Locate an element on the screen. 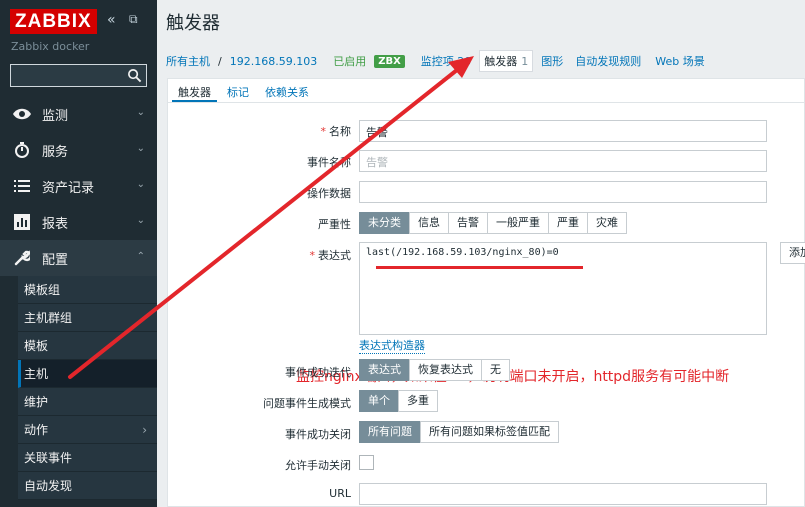 Image resolution: width=805 pixels, height=507 pixels. ok-event-generation-selector: 表达式 恢复表达式 无 is located at coordinates (434, 370).